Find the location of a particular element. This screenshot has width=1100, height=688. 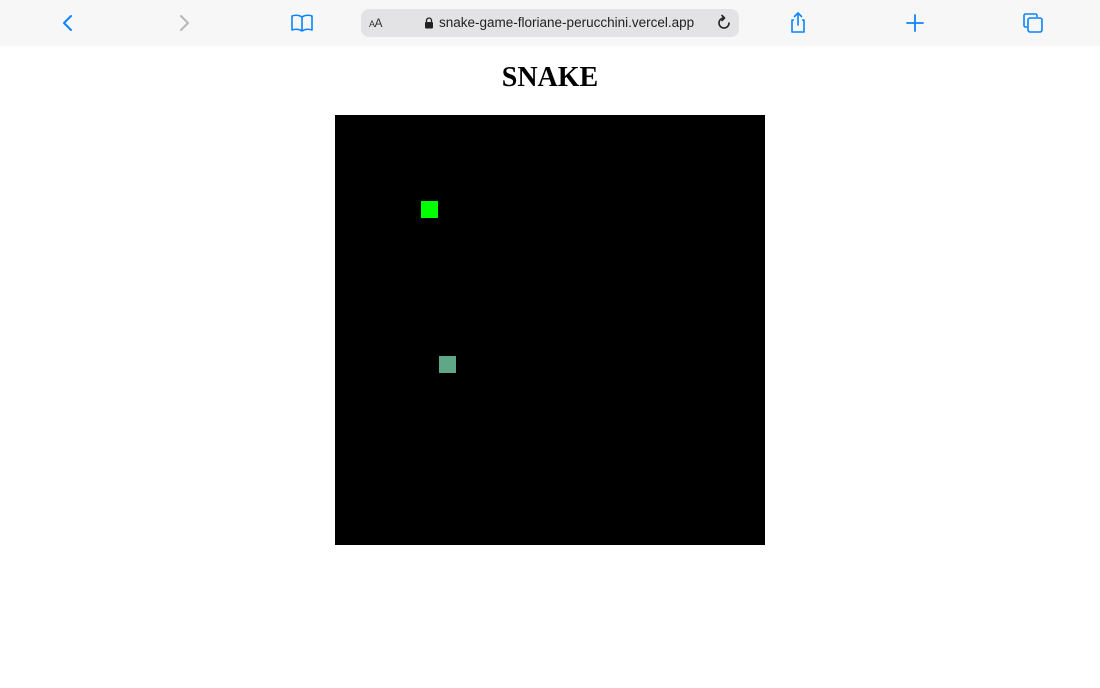

tabs-icon is located at coordinates (1033, 23).